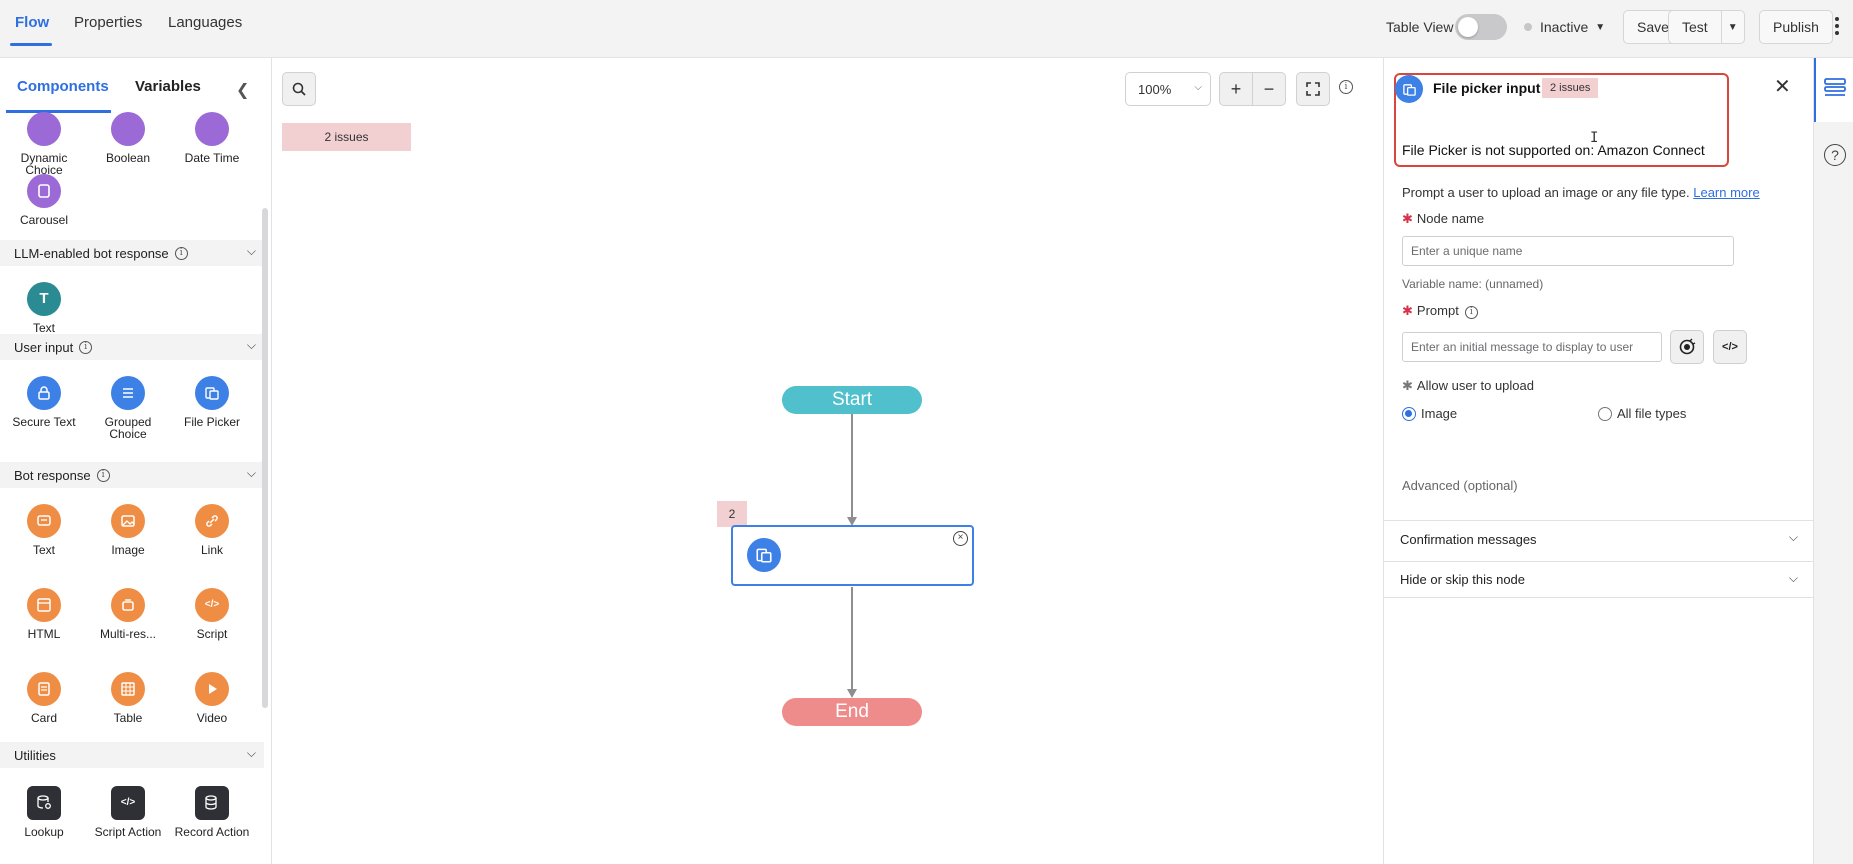 The height and width of the screenshot is (864, 1853). Describe the element at coordinates (1782, 86) in the screenshot. I see `close-icon: ✕` at that location.